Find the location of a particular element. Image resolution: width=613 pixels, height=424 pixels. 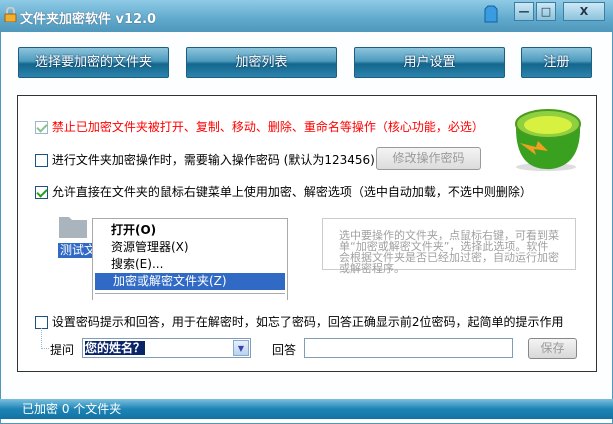

menu-item-encrypt-decrypt: 加密或解密文件夹(Z) is located at coordinates (190, 281).